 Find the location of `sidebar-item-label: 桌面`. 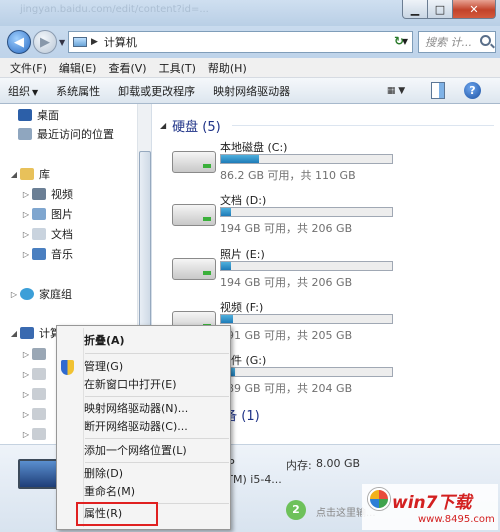

sidebar-item-label: 桌面 is located at coordinates (48, 115).